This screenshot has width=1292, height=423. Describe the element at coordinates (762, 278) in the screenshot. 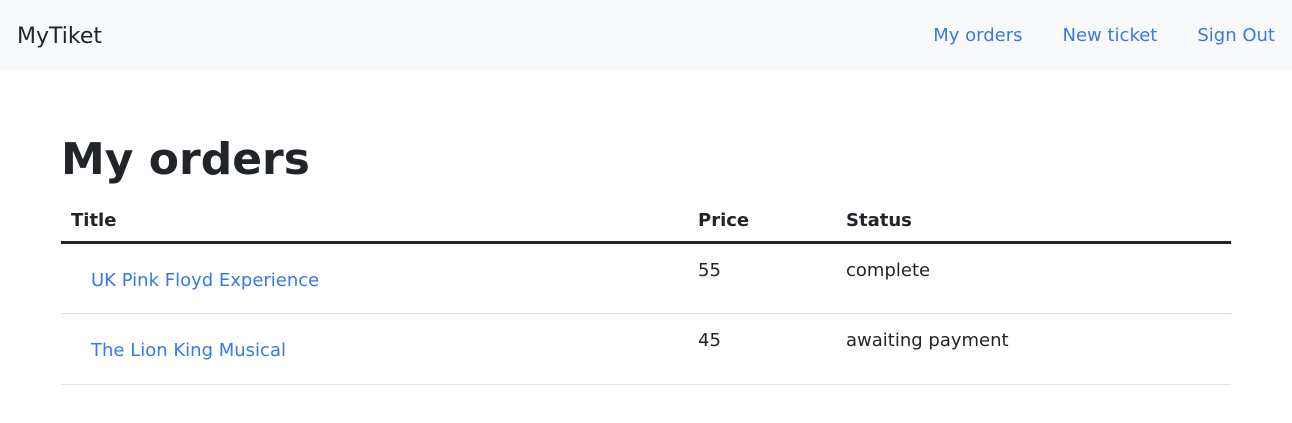

I see `order-price-cell: 55` at that location.